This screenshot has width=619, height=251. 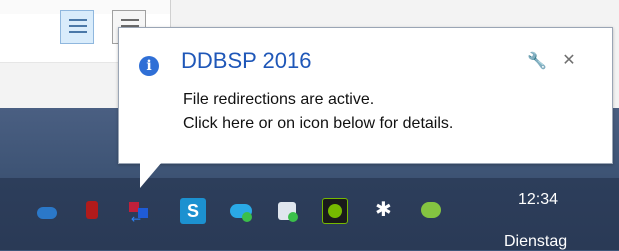 I want to click on balloon-message-line2: Click here or on icon below for details., so click(x=318, y=123).